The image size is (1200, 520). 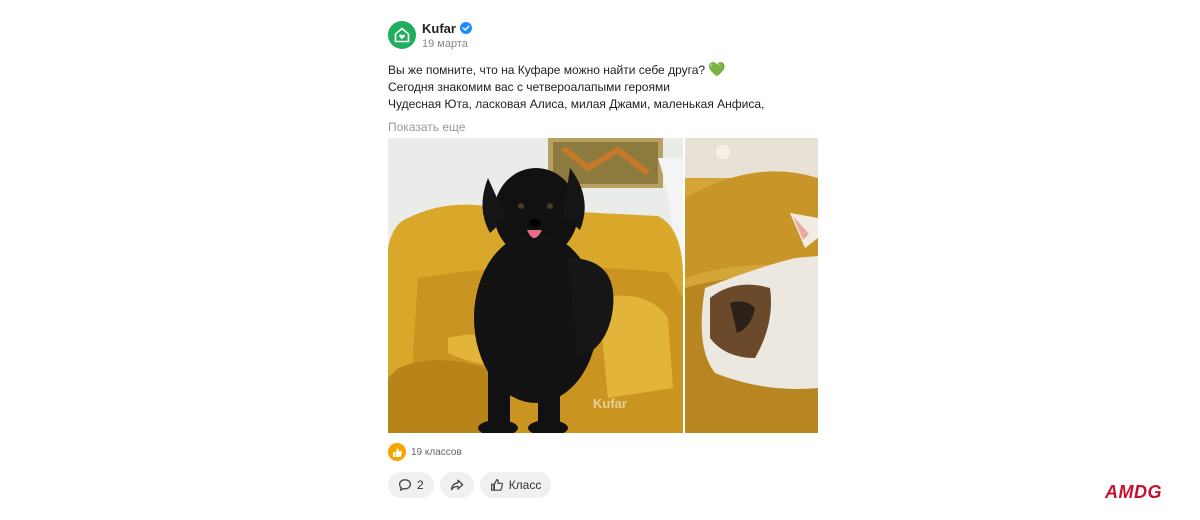 What do you see at coordinates (420, 485) in the screenshot?
I see `comments-count: 2` at bounding box center [420, 485].